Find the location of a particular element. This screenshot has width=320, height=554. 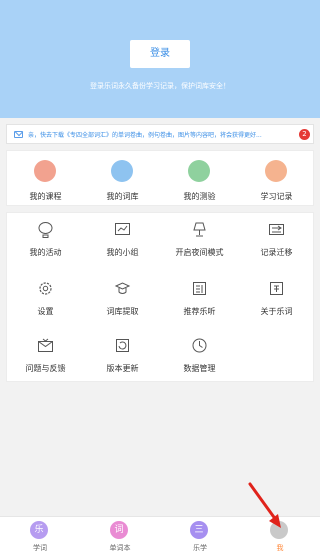

menu-item-label: 我的课程 is located at coordinates (45, 196).